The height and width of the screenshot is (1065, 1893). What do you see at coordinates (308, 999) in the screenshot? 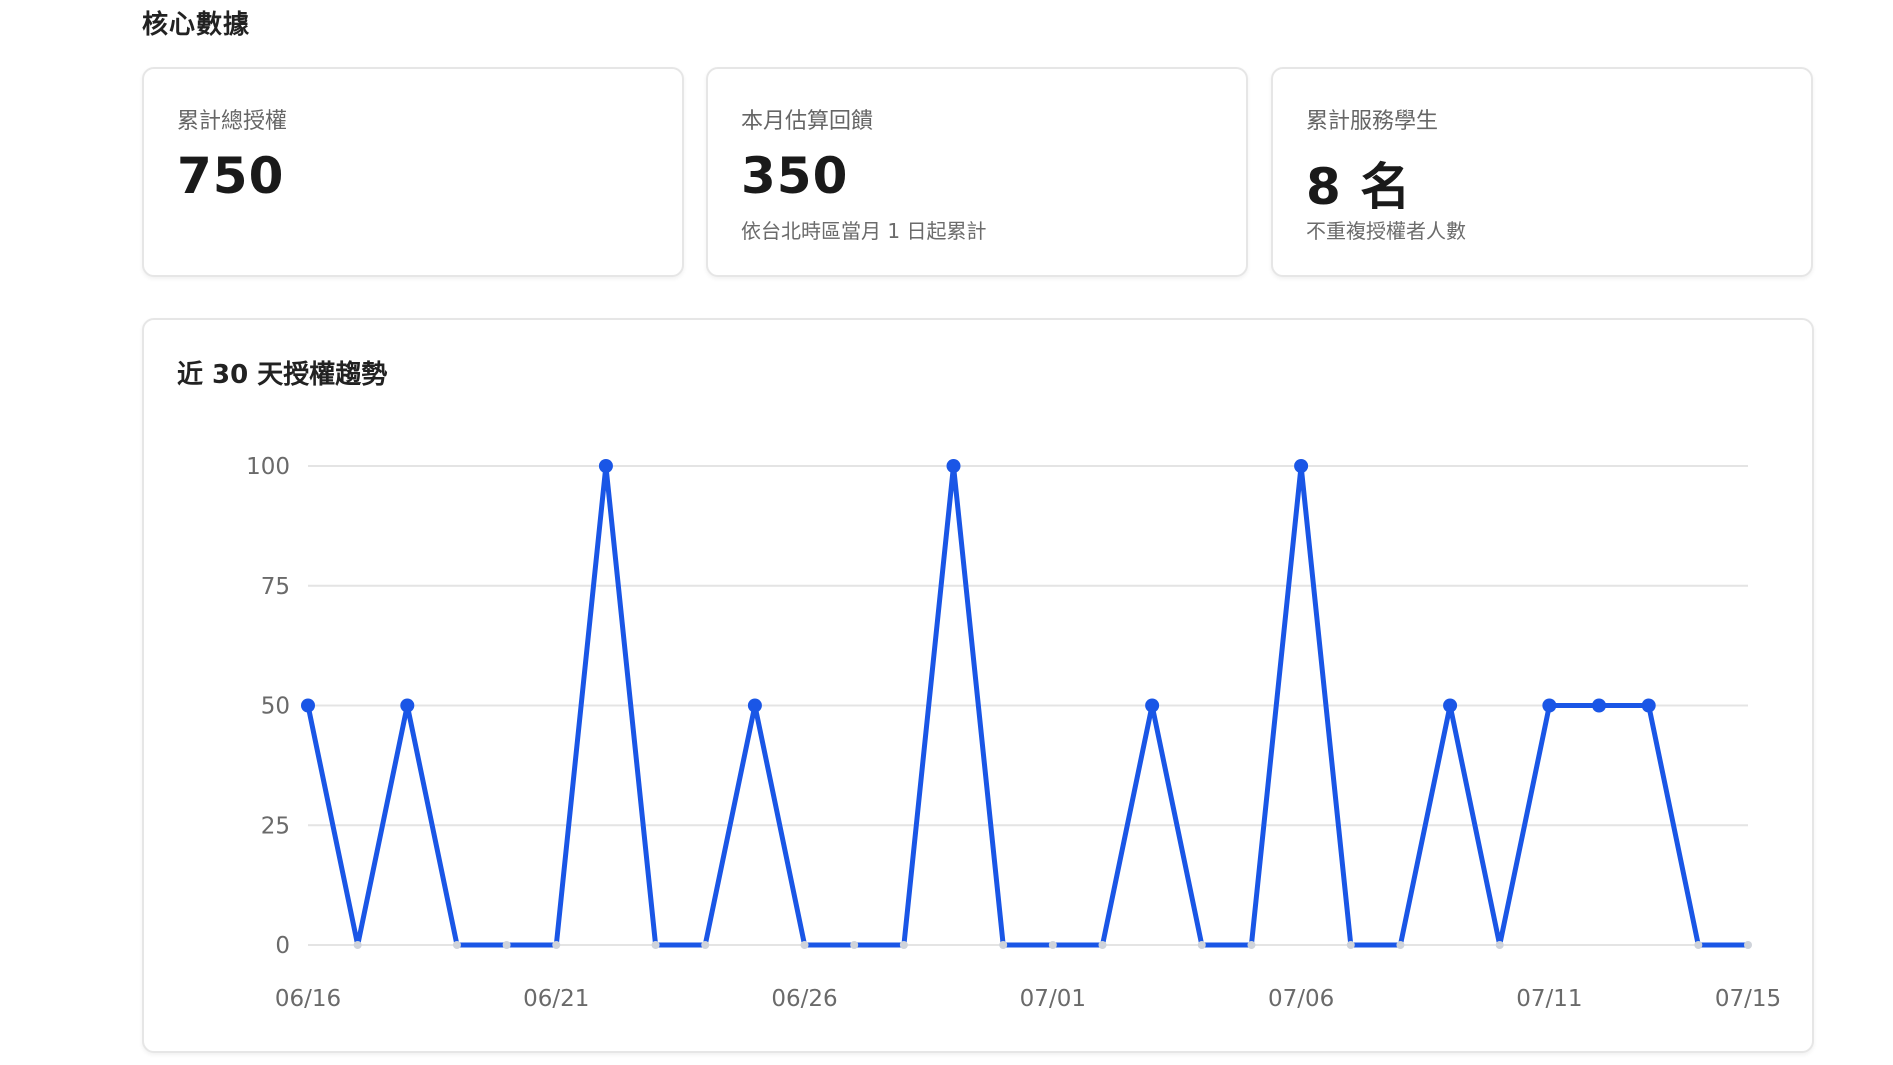
I see `x-tick-label: 06/16` at bounding box center [308, 999].